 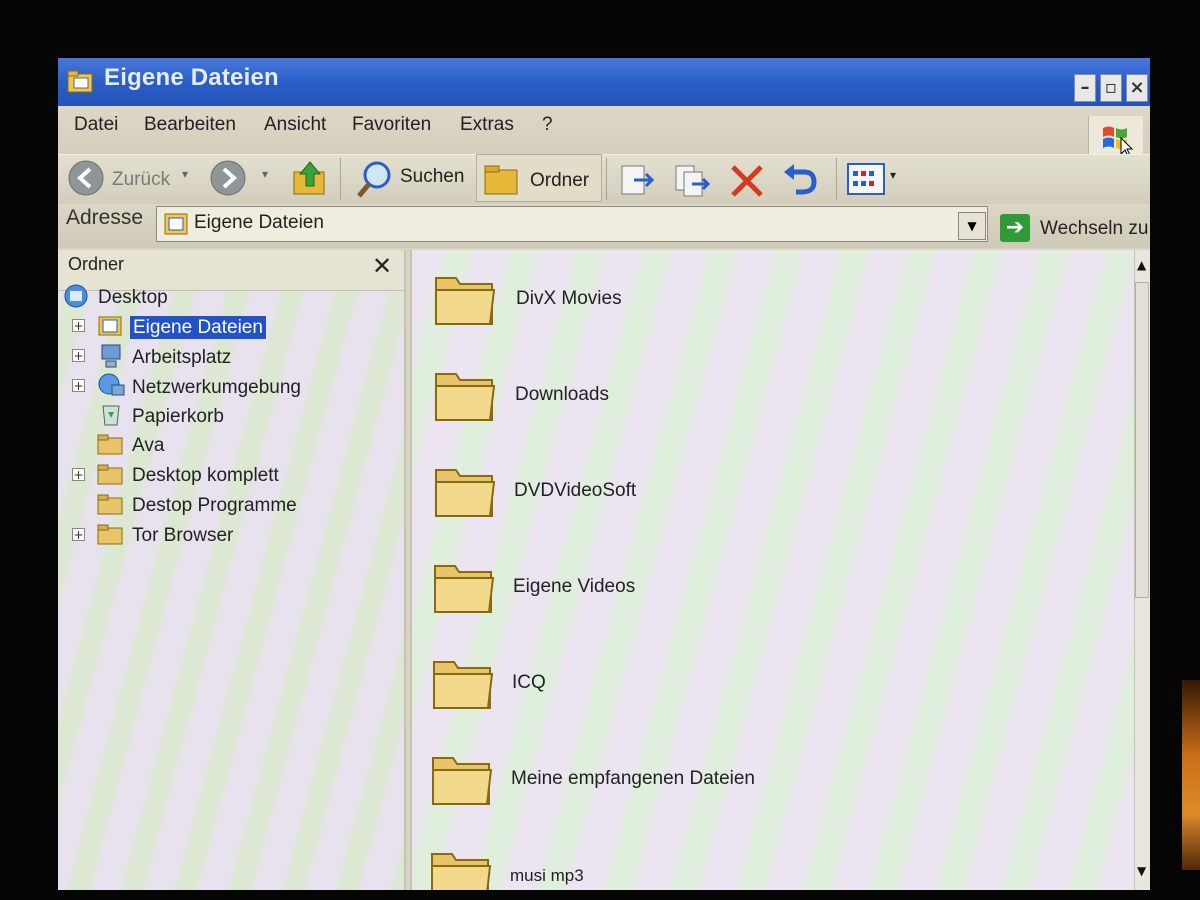 I want to click on tree-item-label-selected: Eigene Dateien, so click(x=198, y=327).